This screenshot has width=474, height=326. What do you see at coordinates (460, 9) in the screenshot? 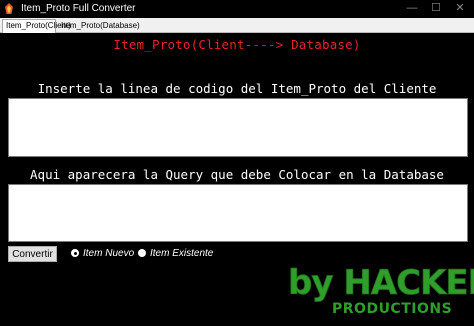
I see `close-button: ✕` at bounding box center [460, 9].